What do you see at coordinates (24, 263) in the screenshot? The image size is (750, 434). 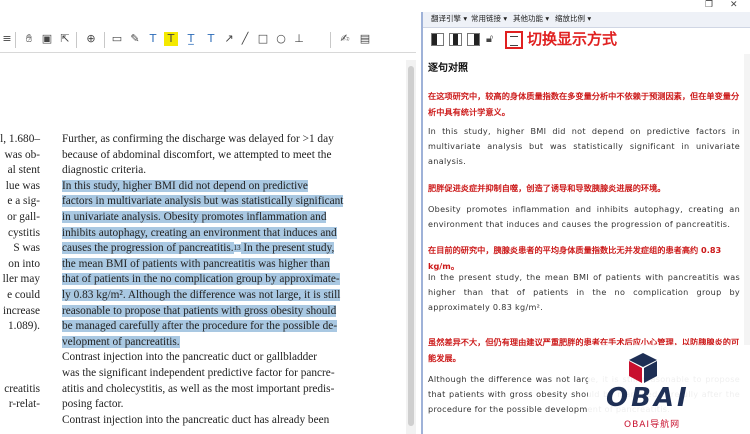 I see `left-fragment-line: on into` at bounding box center [24, 263].